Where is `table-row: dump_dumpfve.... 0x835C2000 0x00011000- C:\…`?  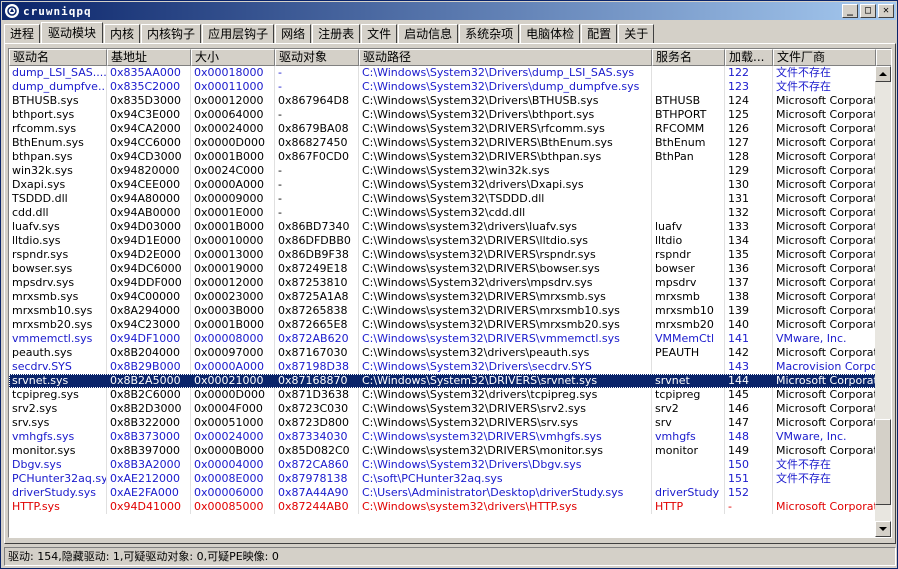 table-row: dump_dumpfve.... 0x835C2000 0x00011000- C:\… is located at coordinates (442, 87).